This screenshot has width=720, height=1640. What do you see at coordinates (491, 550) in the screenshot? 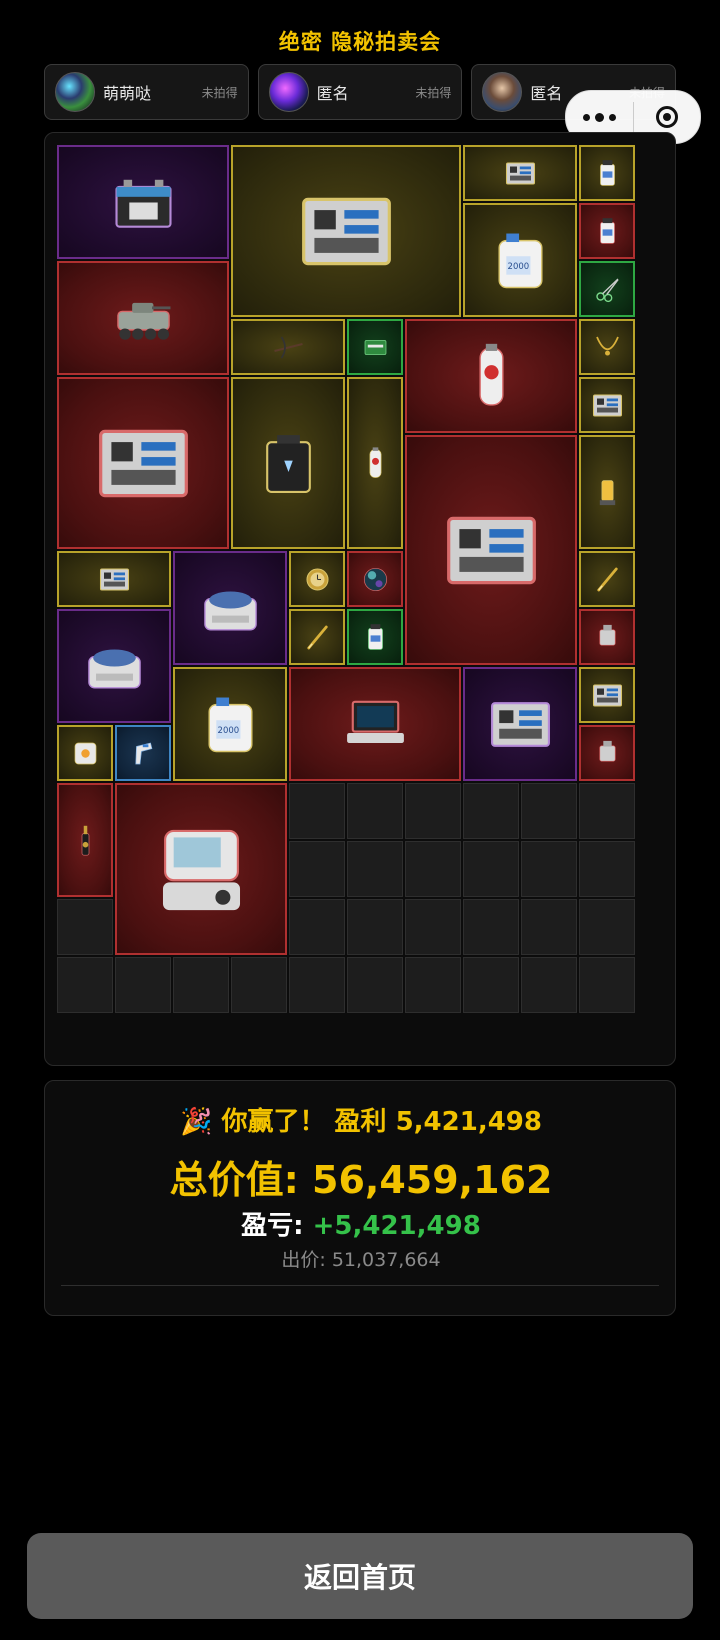
I see `grid-item-server-tower` at bounding box center [491, 550].